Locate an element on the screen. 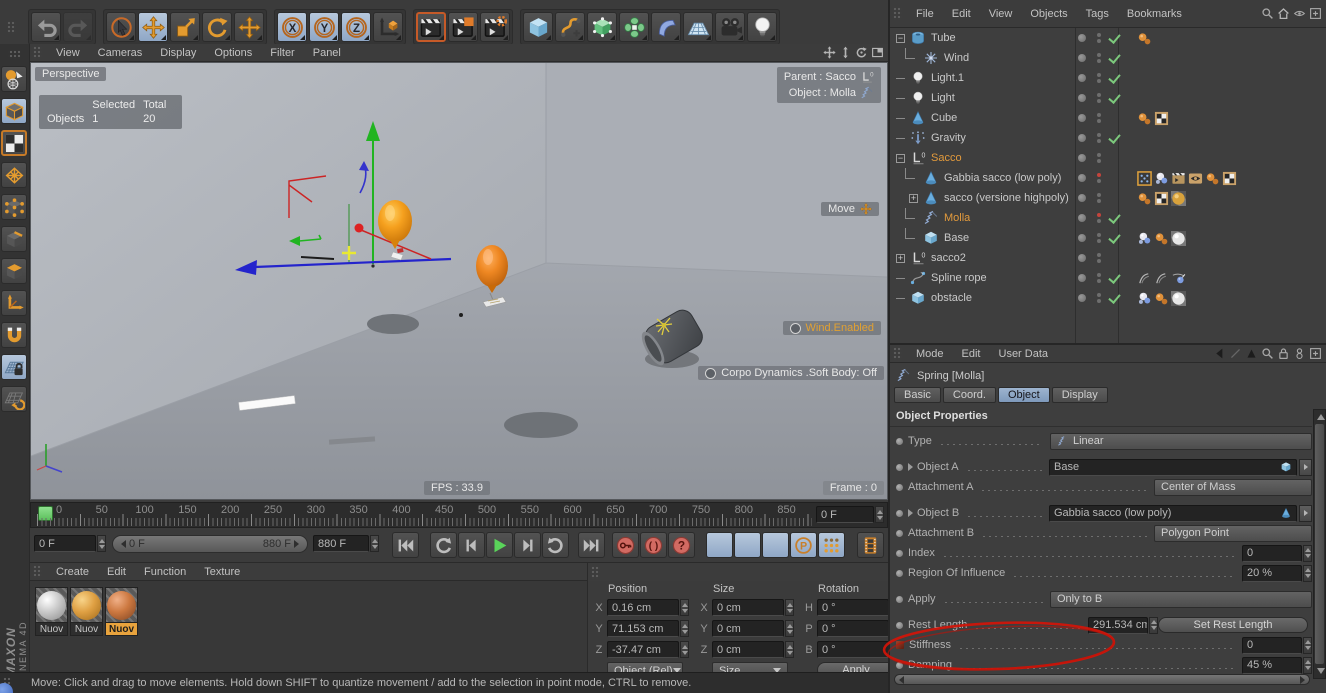  am-menu-edit: Edit is located at coordinates (971, 354).